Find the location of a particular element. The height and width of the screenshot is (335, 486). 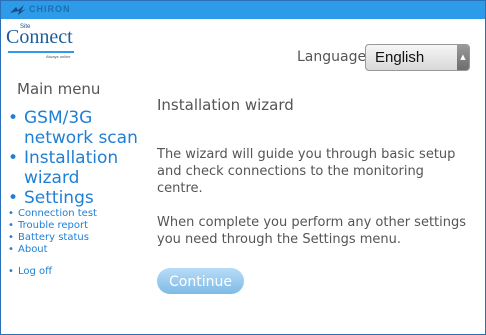

menu-item-trouble-report: • Trouble report is located at coordinates (76, 226).